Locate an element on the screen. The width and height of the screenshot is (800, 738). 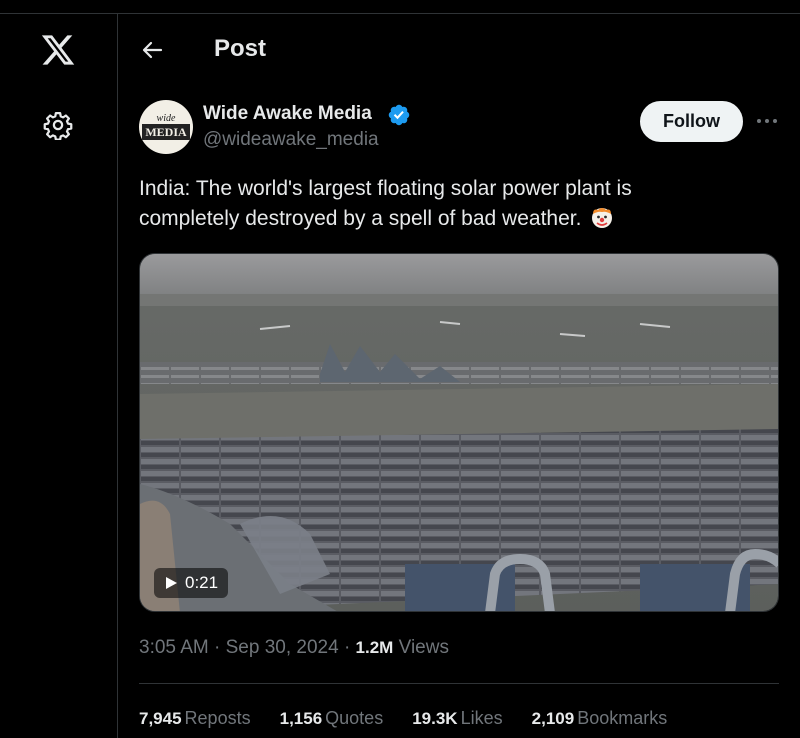
video-duration-badge: 0:21 is located at coordinates (191, 583).